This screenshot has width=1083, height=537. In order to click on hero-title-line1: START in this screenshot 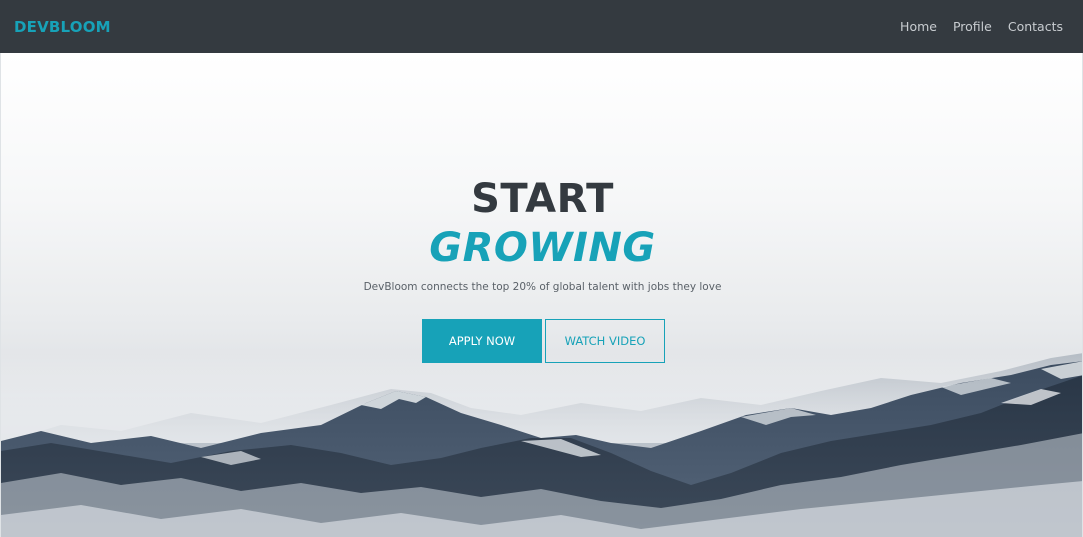, I will do `click(542, 199)`.